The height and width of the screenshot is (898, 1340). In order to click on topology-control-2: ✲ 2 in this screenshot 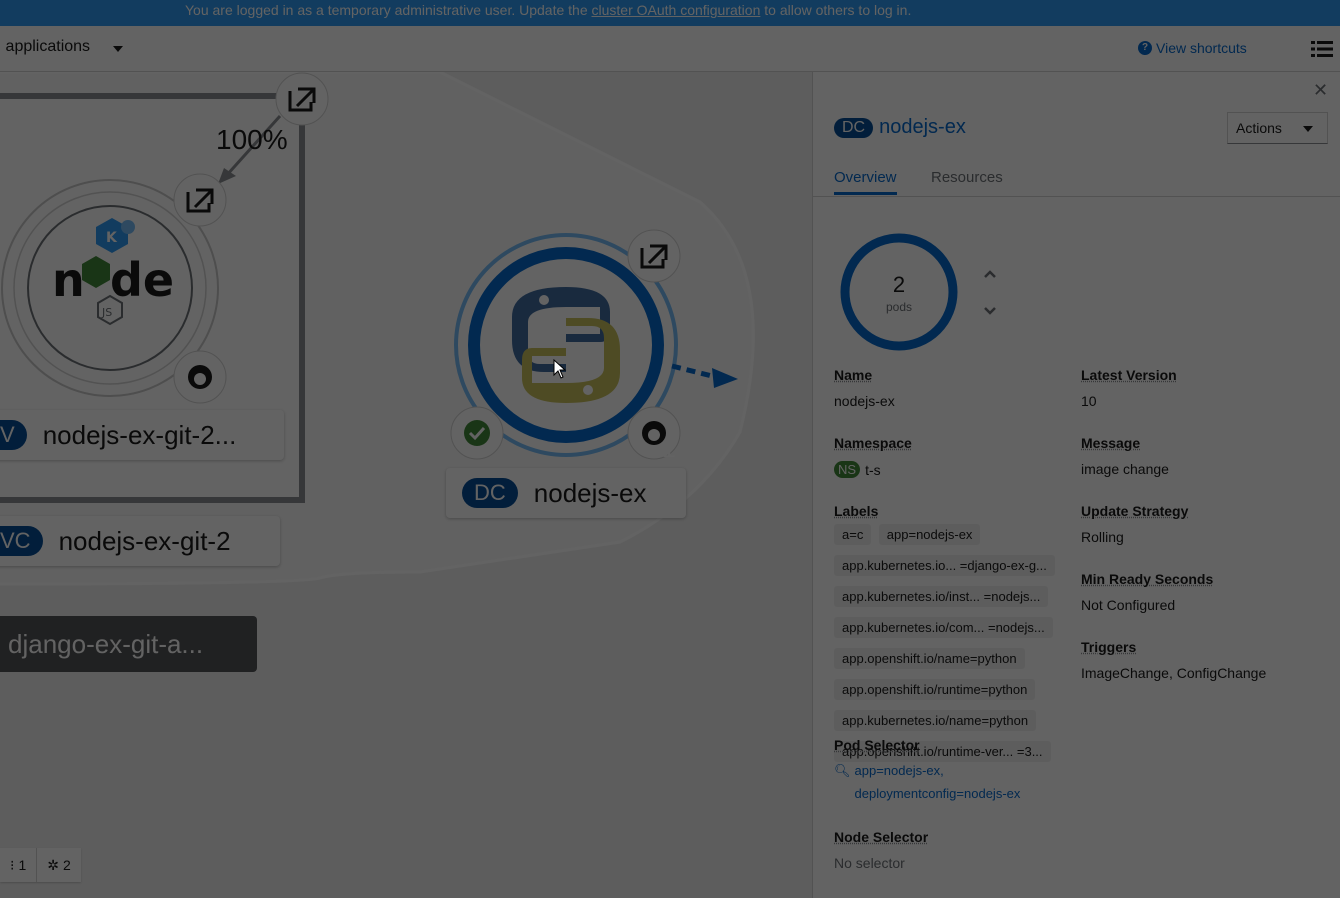, I will do `click(58, 865)`.